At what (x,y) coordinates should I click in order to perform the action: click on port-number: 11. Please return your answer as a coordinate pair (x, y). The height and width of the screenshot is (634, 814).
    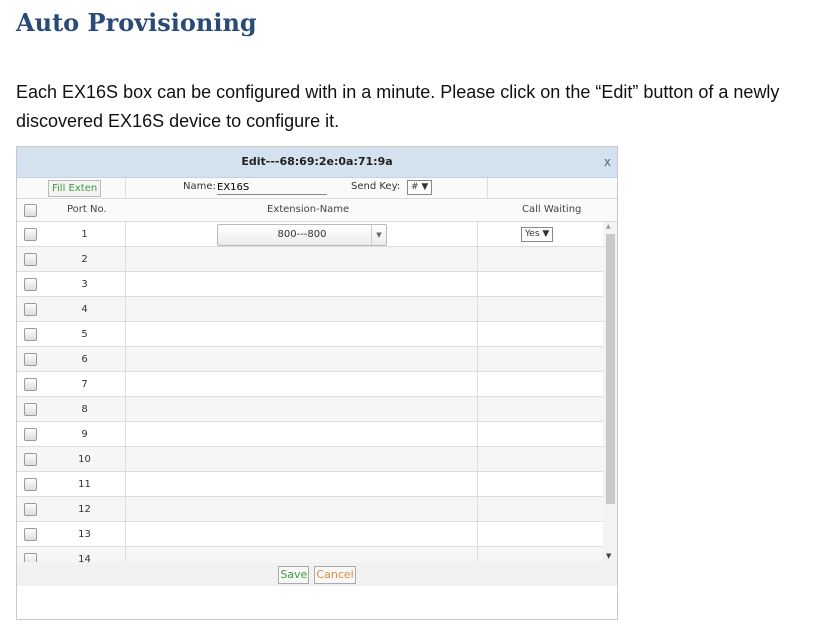
    Looking at the image, I should click on (84, 484).